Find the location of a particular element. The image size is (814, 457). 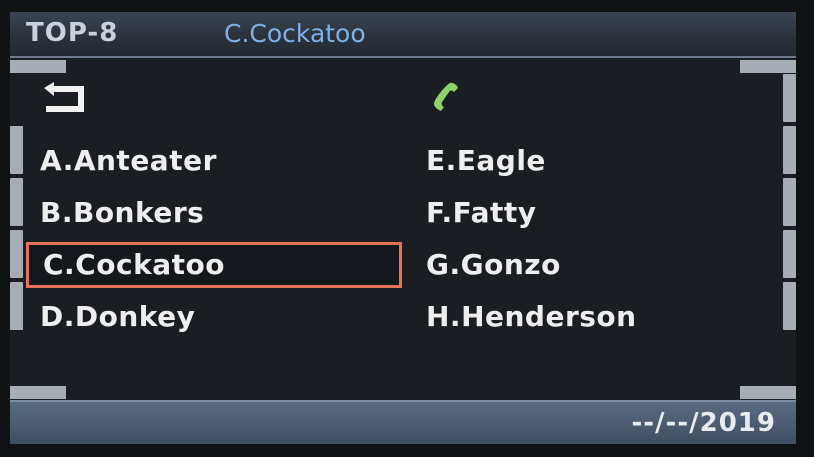

selected-contact-title: C.Cockatoo is located at coordinates (295, 33).